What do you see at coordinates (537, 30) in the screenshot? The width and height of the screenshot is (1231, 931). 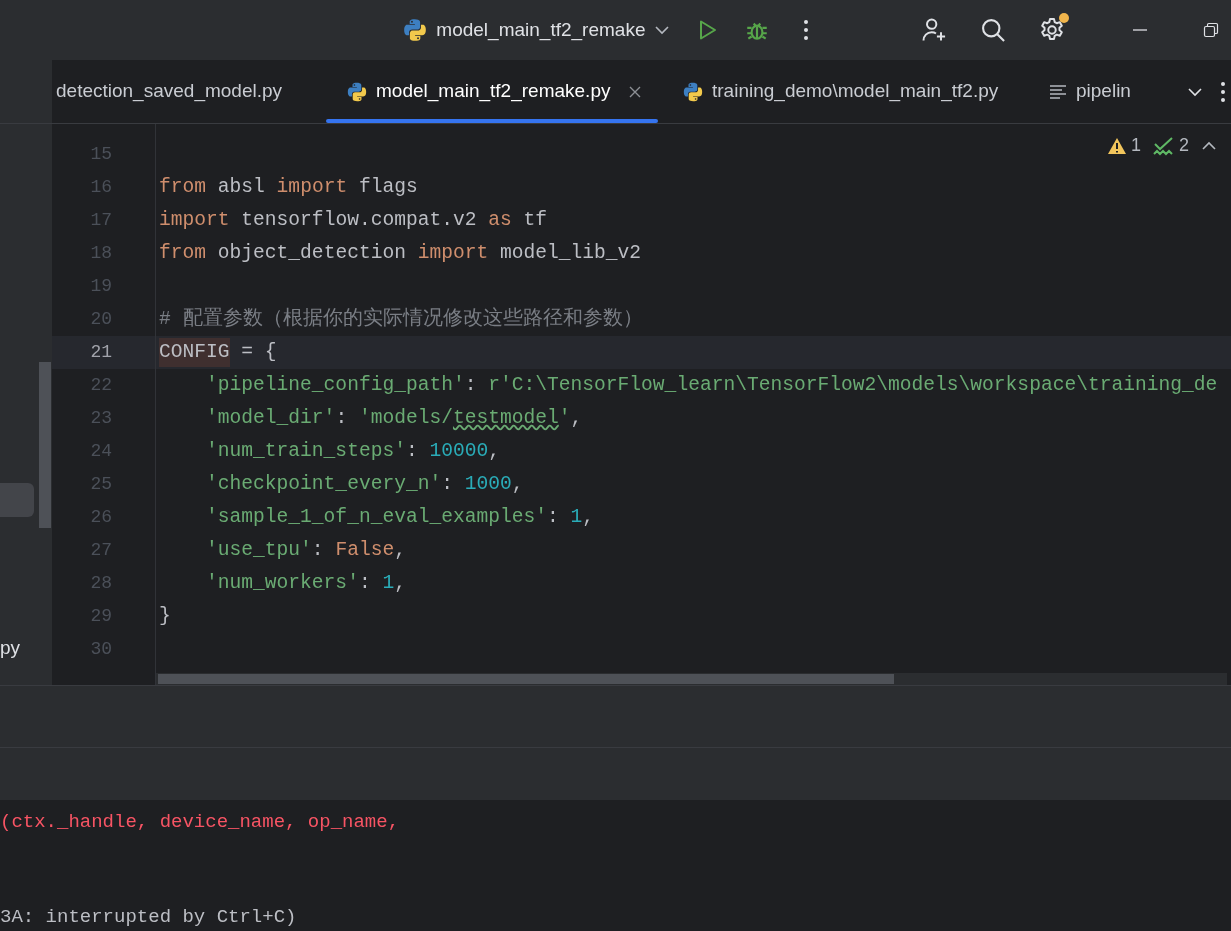 I see `run-configuration-selector: model_main_tf2_remake` at bounding box center [537, 30].